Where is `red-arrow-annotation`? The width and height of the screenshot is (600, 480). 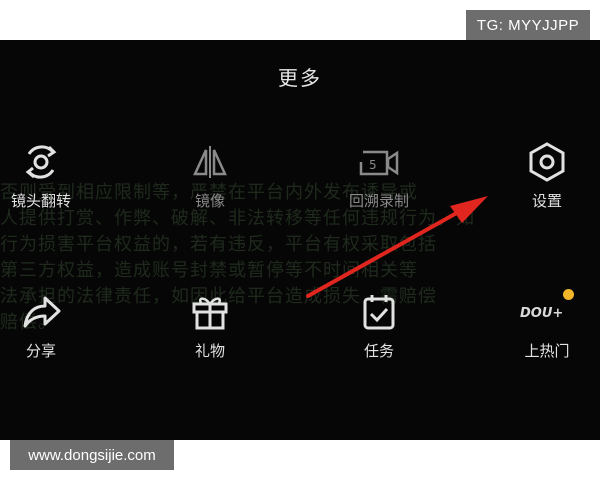 red-arrow-annotation is located at coordinates (397, 247).